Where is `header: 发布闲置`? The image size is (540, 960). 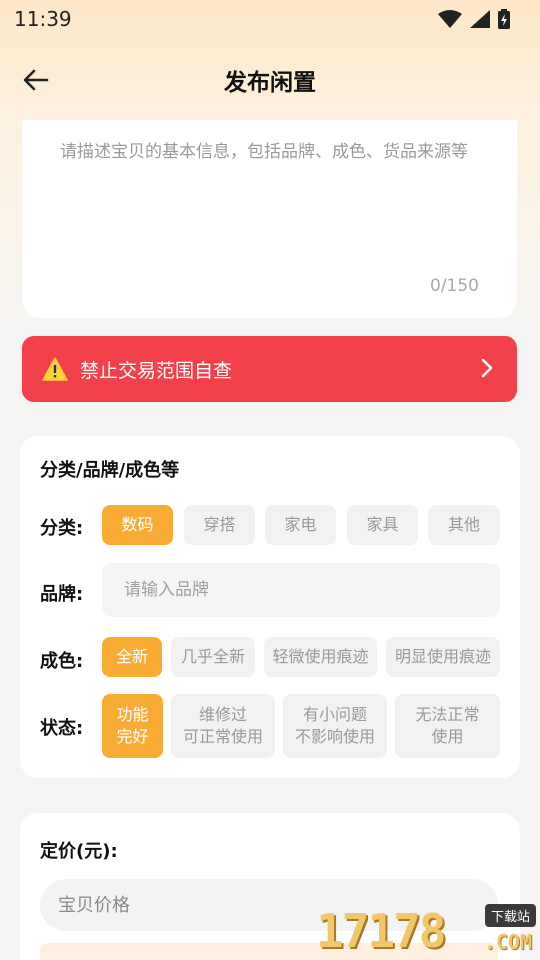
header: 发布闲置 is located at coordinates (270, 80).